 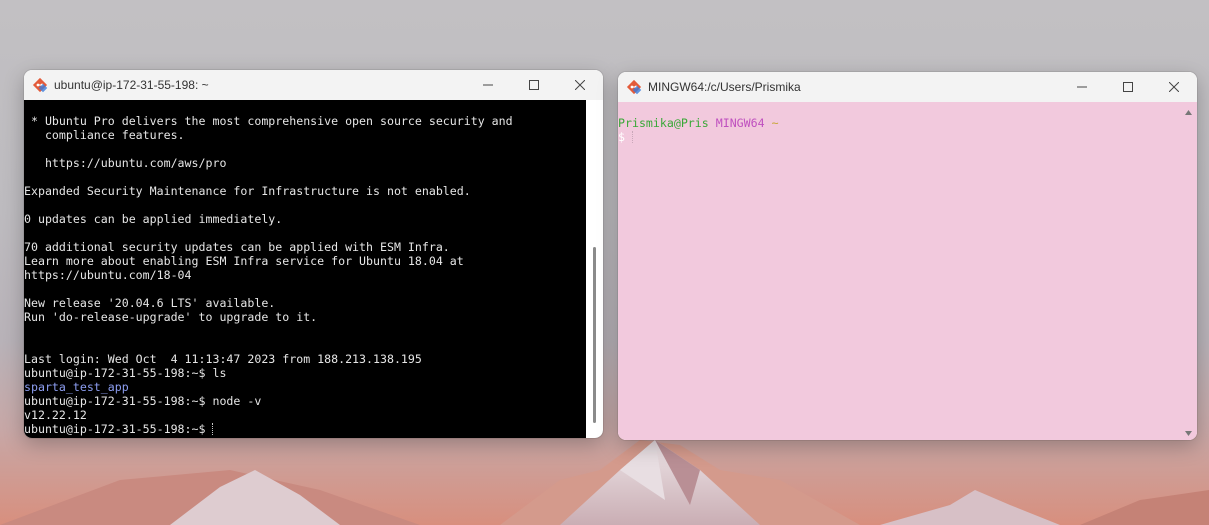 What do you see at coordinates (76, 387) in the screenshot?
I see `ls-directory-entry: sparta_test_app` at bounding box center [76, 387].